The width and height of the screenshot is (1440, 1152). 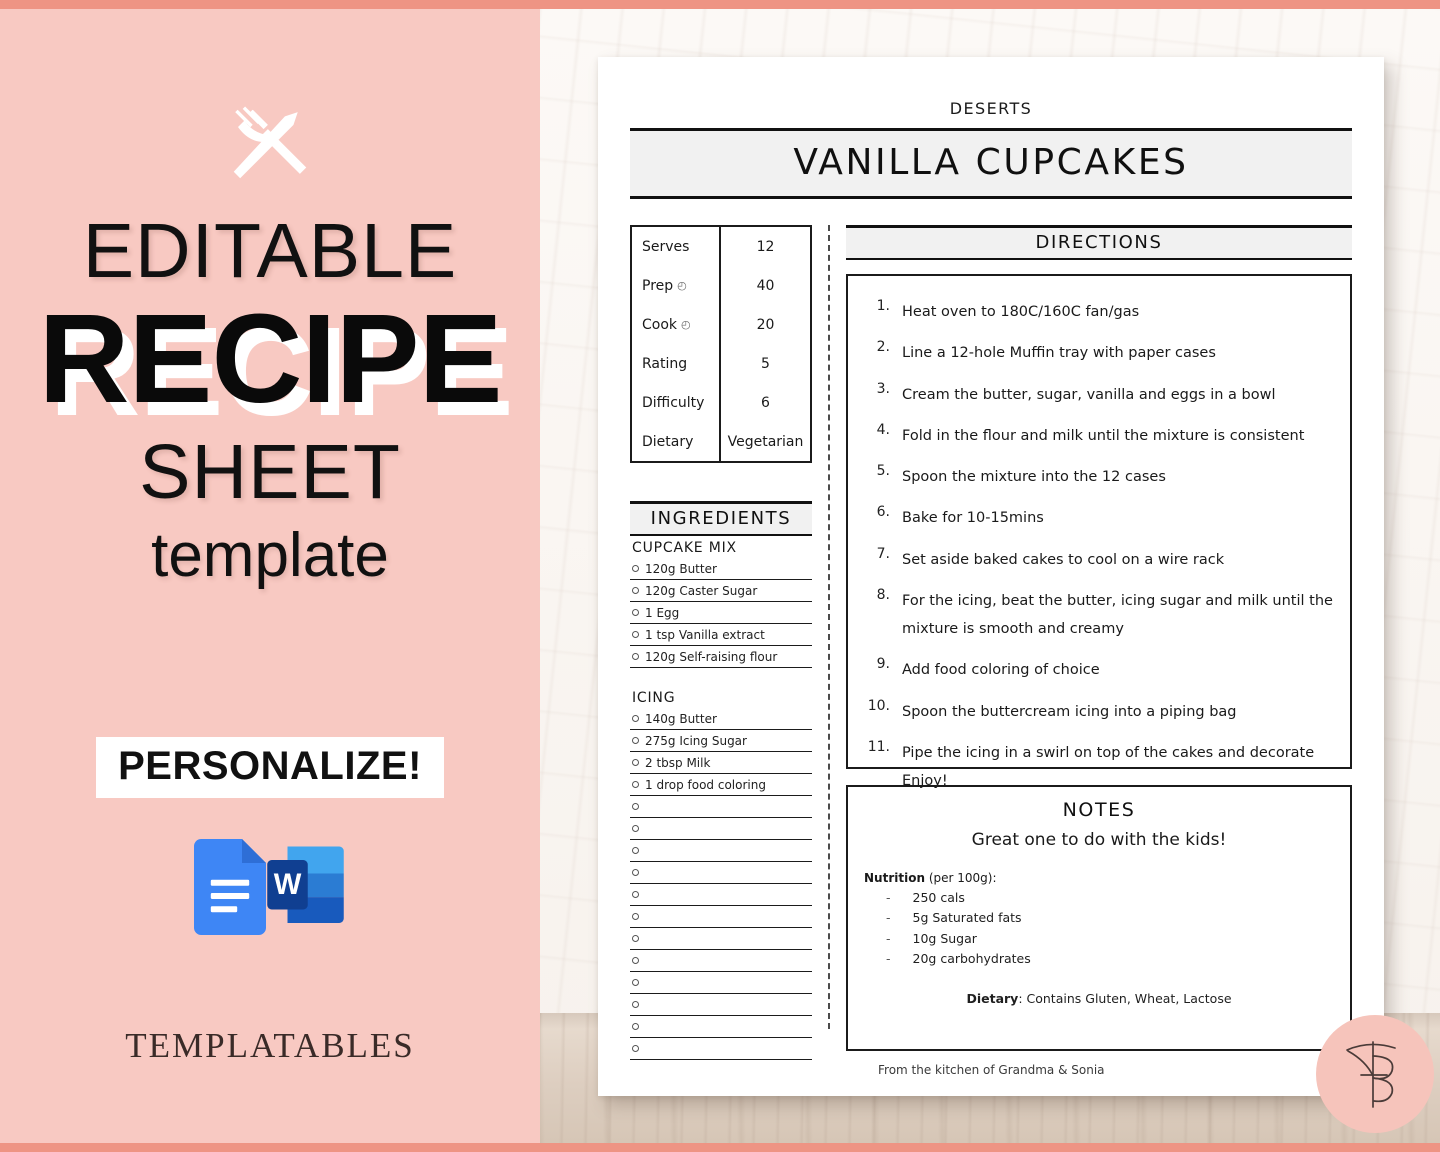 I want to click on promo-line-sheet: SHEET, so click(x=270, y=472).